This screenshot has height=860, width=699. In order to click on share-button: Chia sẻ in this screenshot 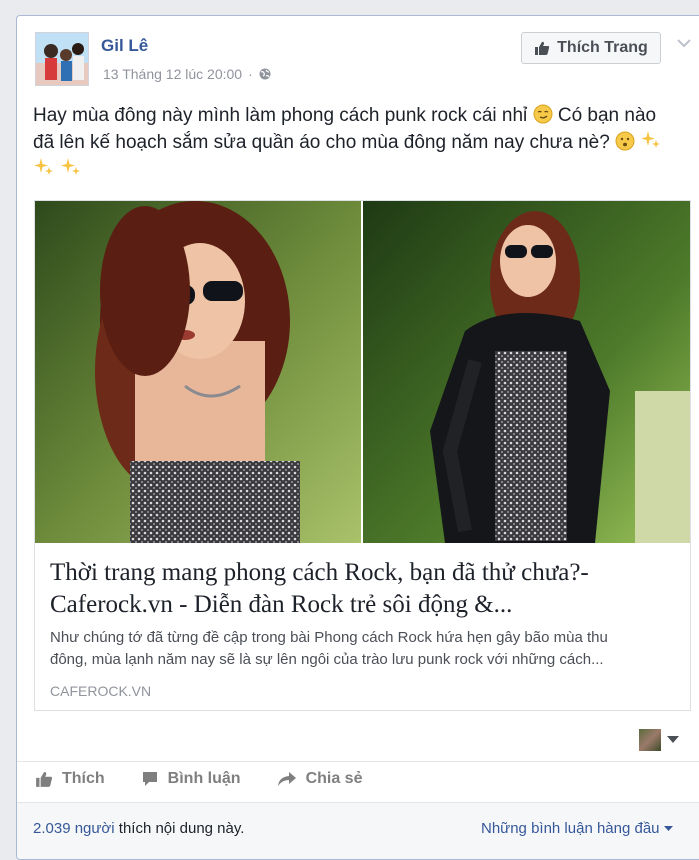, I will do `click(320, 779)`.